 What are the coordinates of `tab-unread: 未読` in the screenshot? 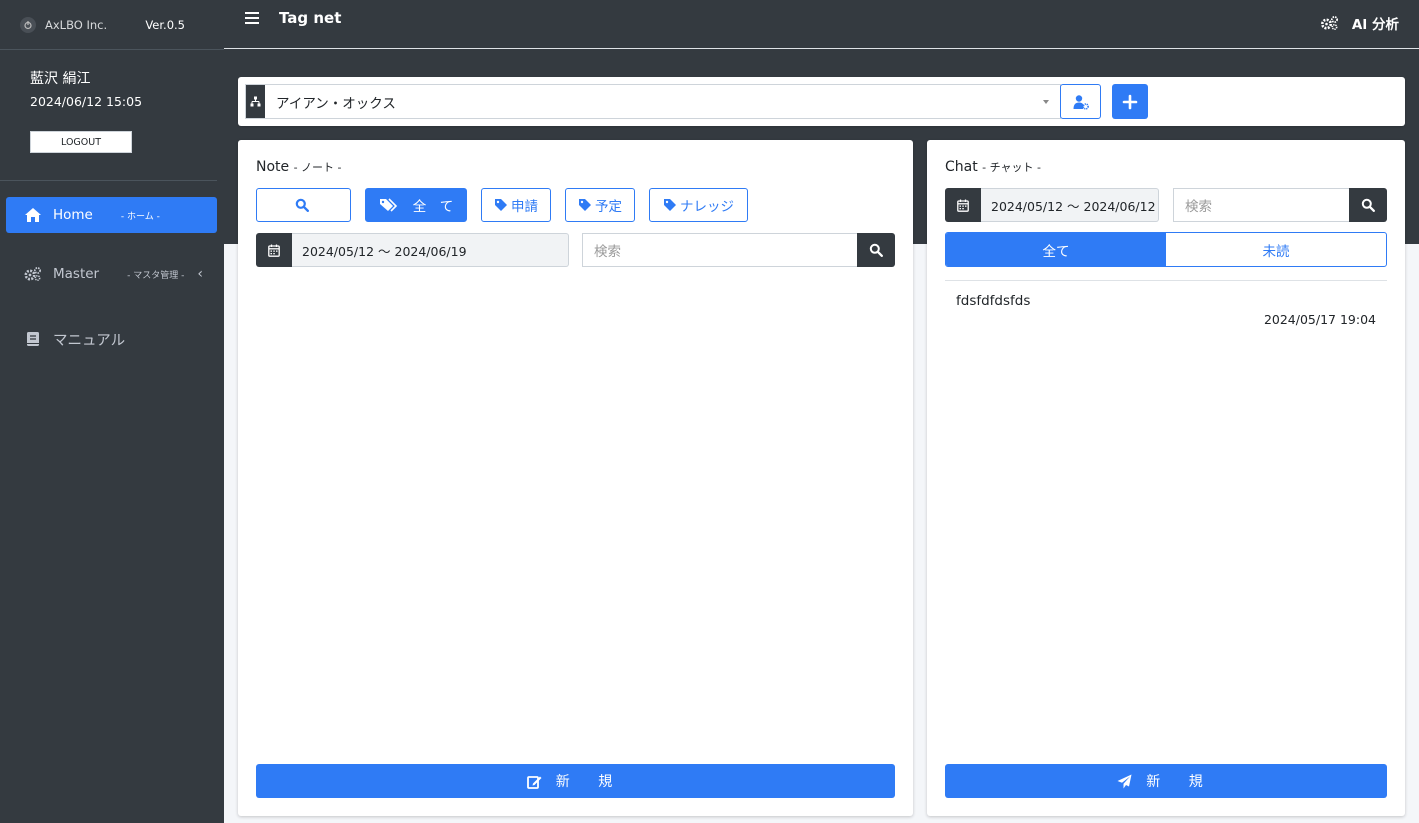 It's located at (1276, 249).